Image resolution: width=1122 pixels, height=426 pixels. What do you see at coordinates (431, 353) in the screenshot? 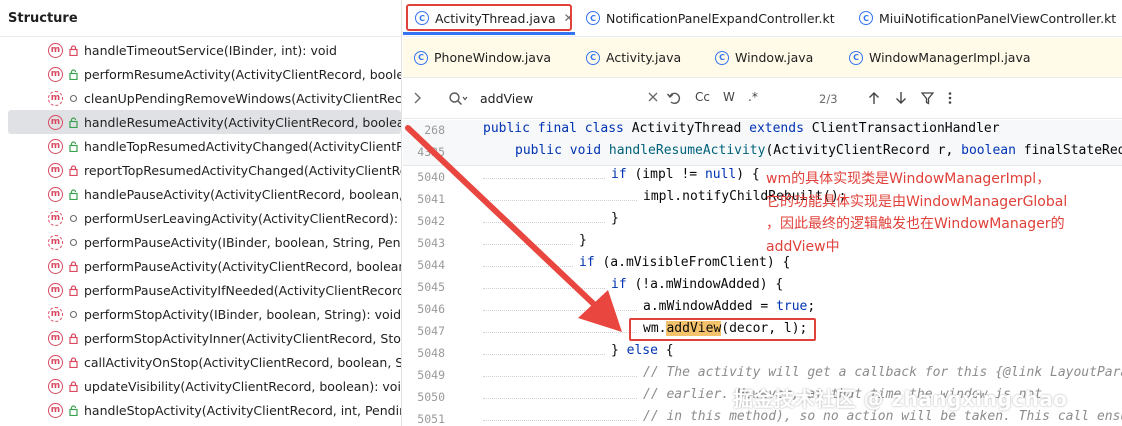
I see `line-number: 5048` at bounding box center [431, 353].